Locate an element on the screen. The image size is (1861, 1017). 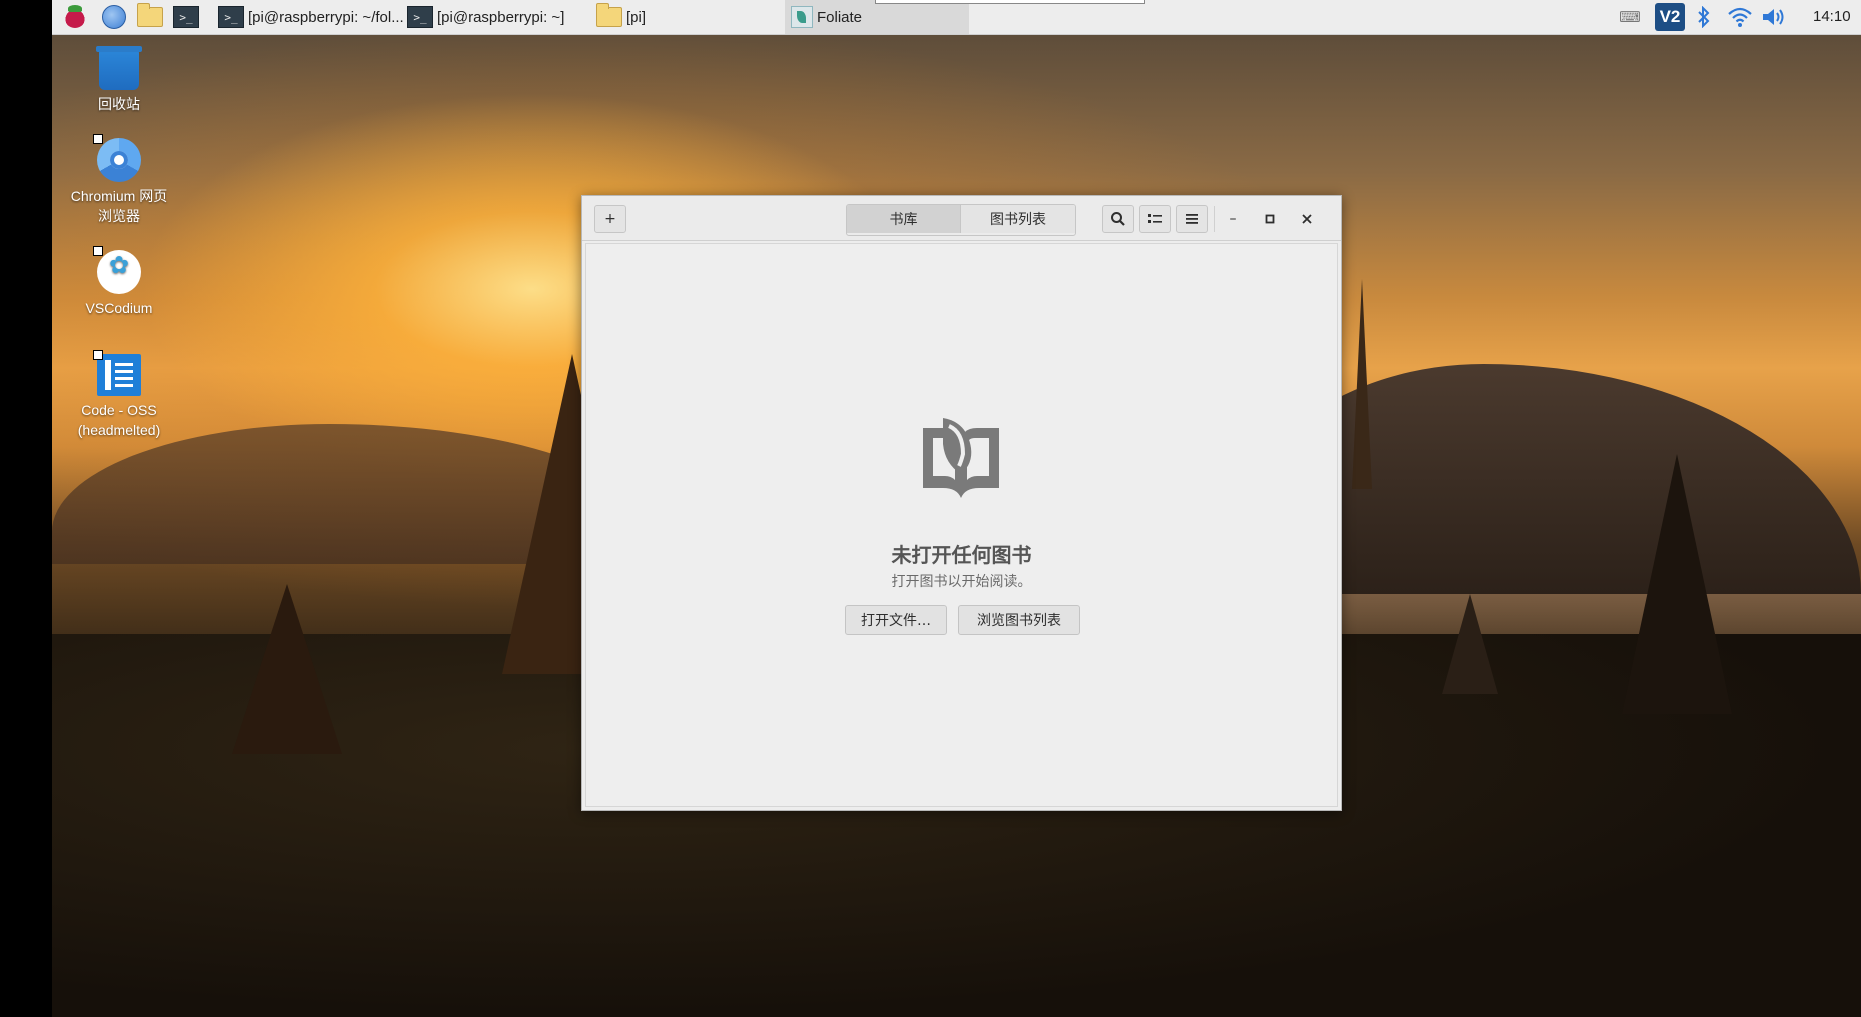
volume-icon is located at coordinates (1774, 17).